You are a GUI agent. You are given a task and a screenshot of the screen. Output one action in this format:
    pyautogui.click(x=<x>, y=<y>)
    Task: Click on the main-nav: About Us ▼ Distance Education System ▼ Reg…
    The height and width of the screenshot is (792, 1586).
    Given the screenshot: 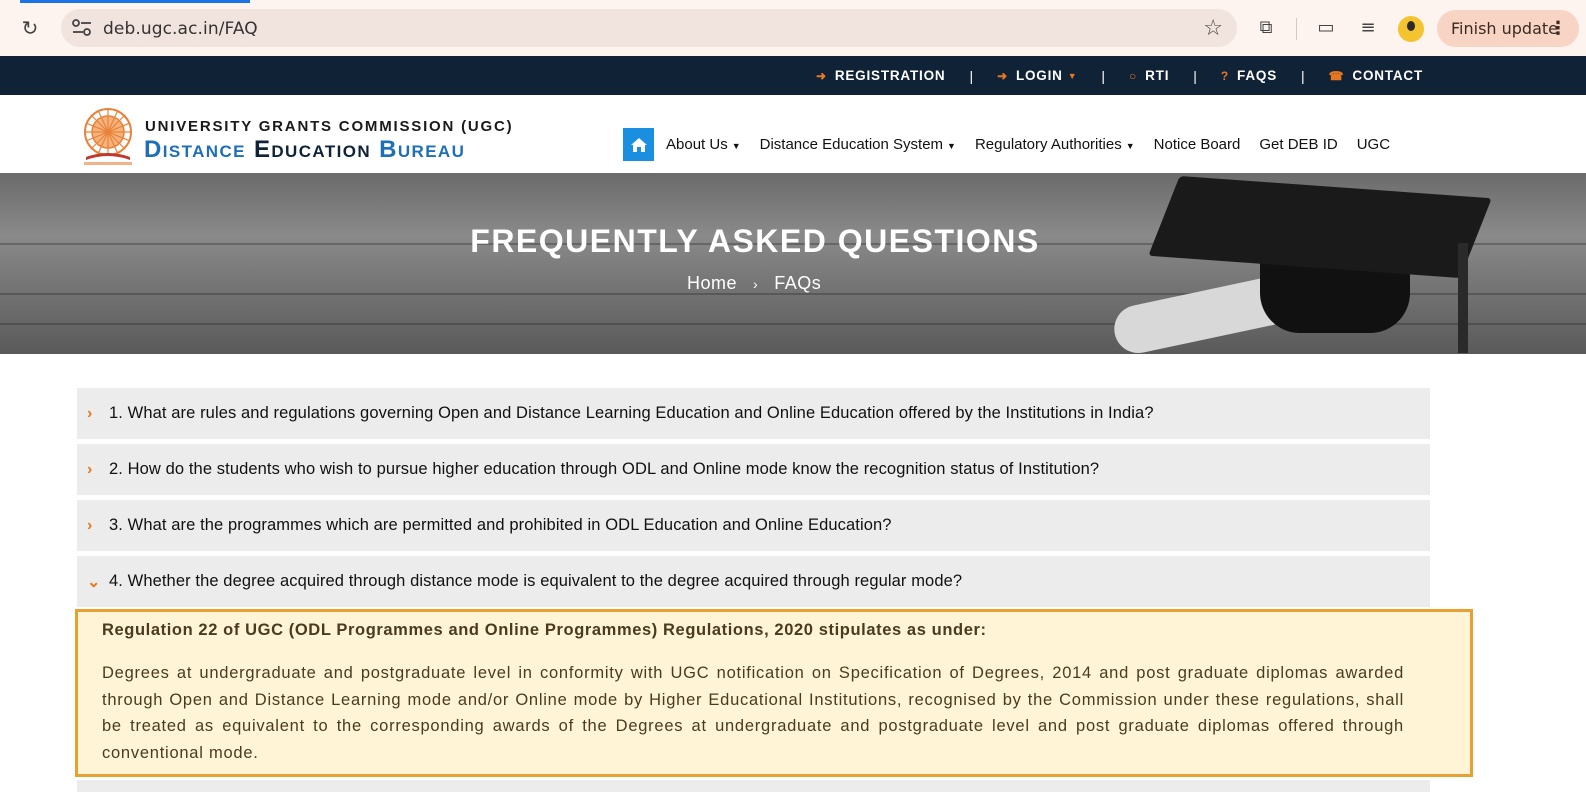 What is the action you would take?
    pyautogui.click(x=1006, y=144)
    